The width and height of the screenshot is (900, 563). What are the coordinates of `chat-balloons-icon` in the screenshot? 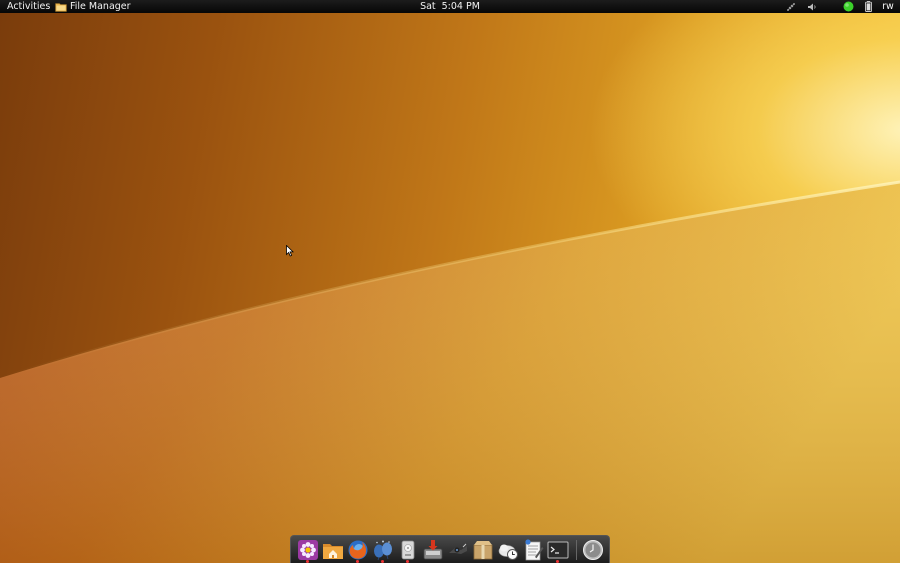 It's located at (383, 550).